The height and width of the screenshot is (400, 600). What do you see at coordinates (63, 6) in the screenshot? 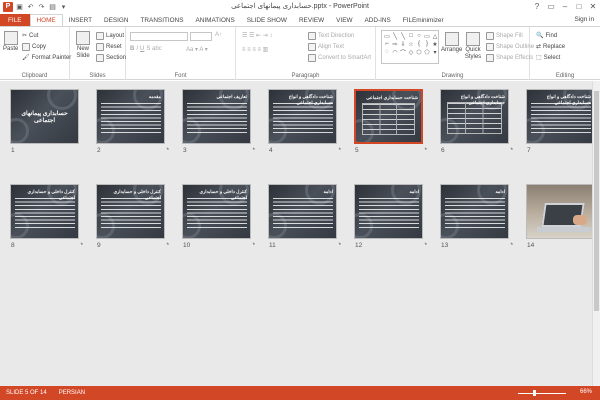
I see `customize-icon: ▾` at bounding box center [63, 6].